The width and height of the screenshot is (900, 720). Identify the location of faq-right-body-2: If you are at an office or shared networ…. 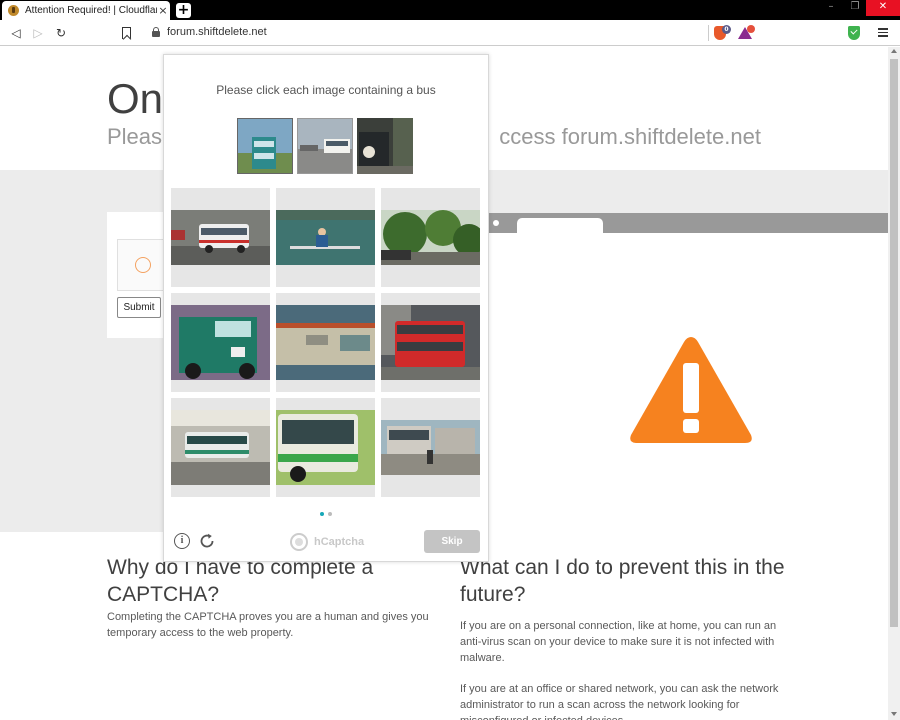
(619, 701).